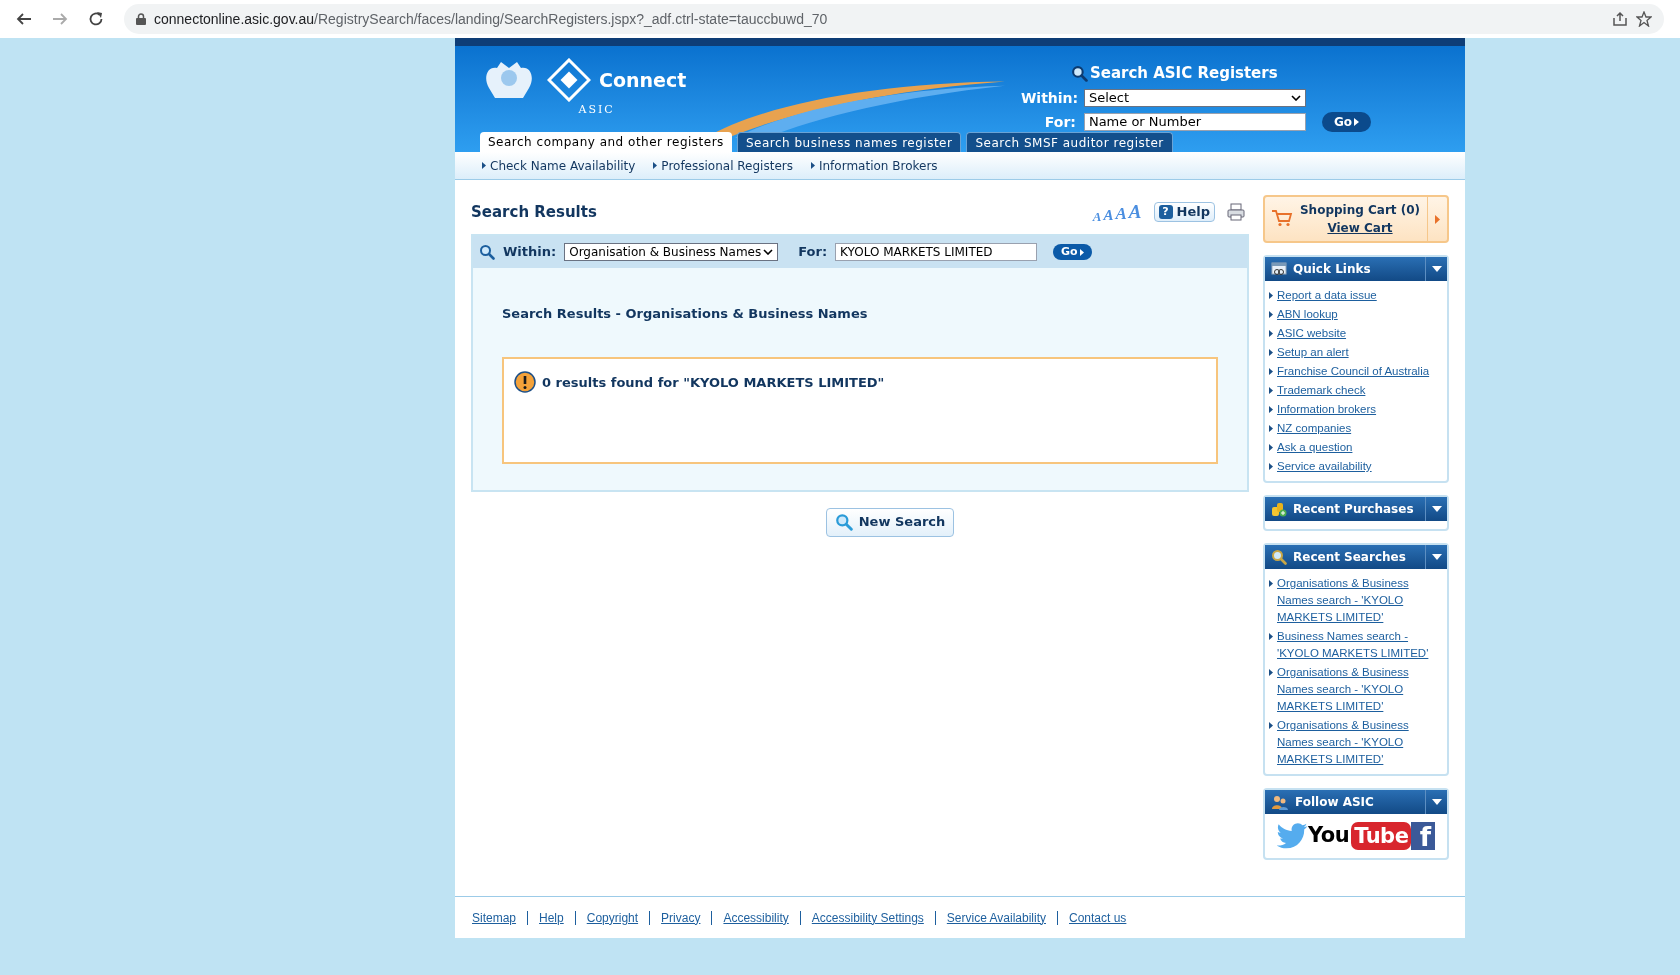 This screenshot has height=975, width=1680. What do you see at coordinates (525, 381) in the screenshot?
I see `warning-icon` at bounding box center [525, 381].